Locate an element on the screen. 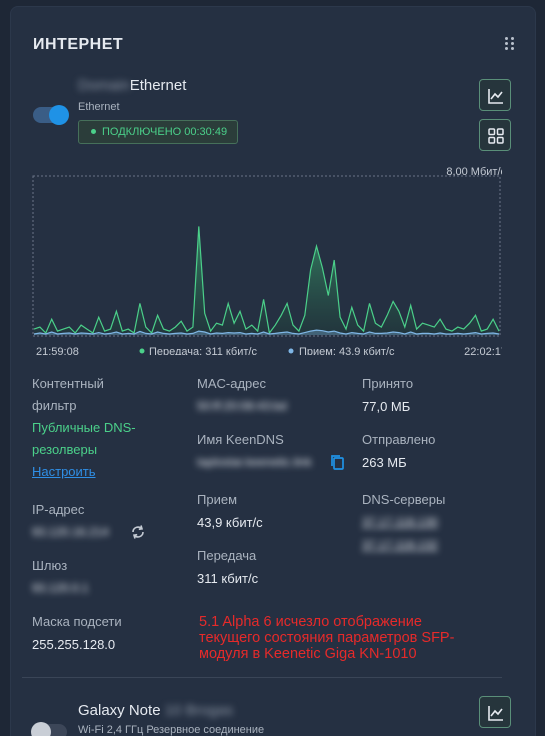 This screenshot has height=736, width=545. status-dot-icon is located at coordinates (93, 131).